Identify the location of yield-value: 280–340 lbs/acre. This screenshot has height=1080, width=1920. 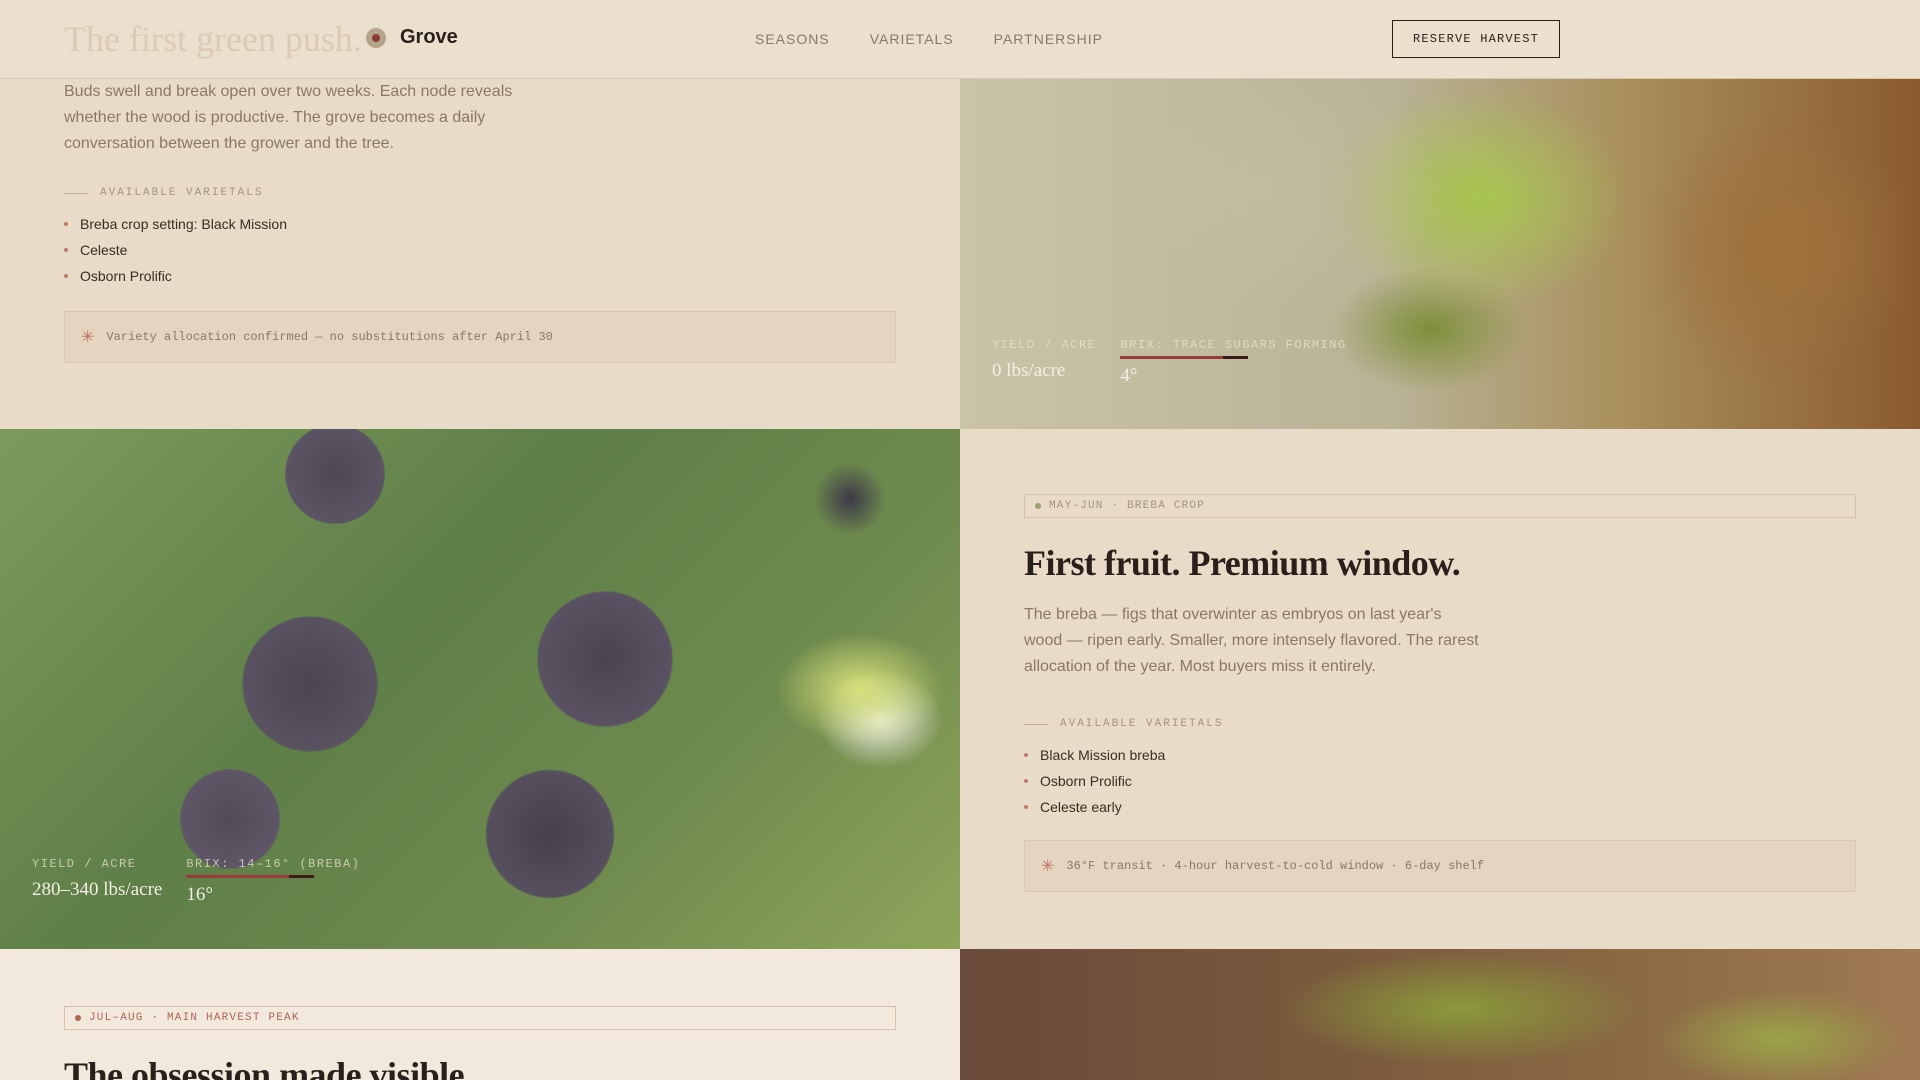
(97, 889).